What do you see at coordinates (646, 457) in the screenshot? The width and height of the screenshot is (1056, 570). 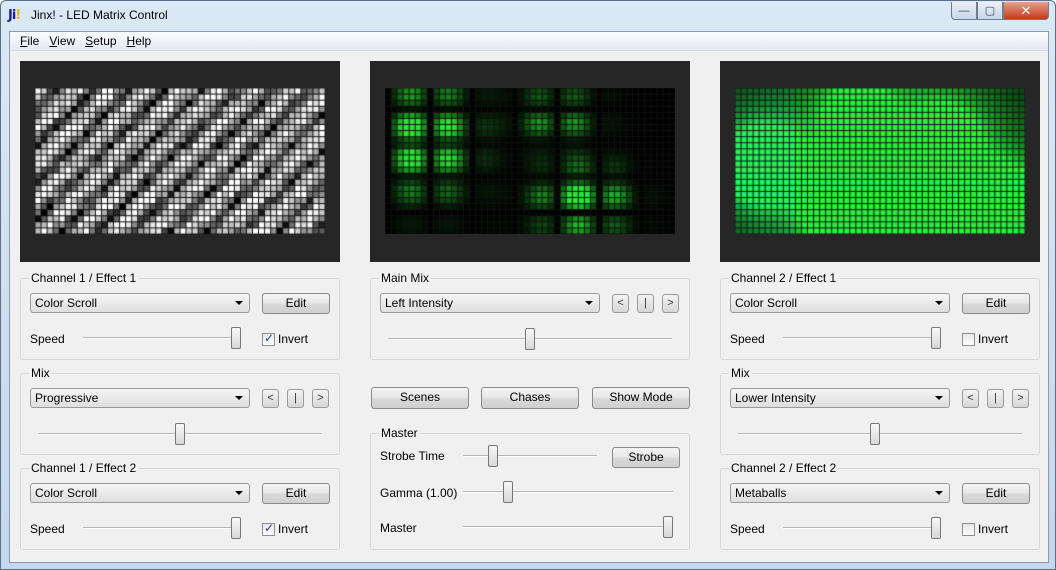 I see `strobe-button: Strobe` at bounding box center [646, 457].